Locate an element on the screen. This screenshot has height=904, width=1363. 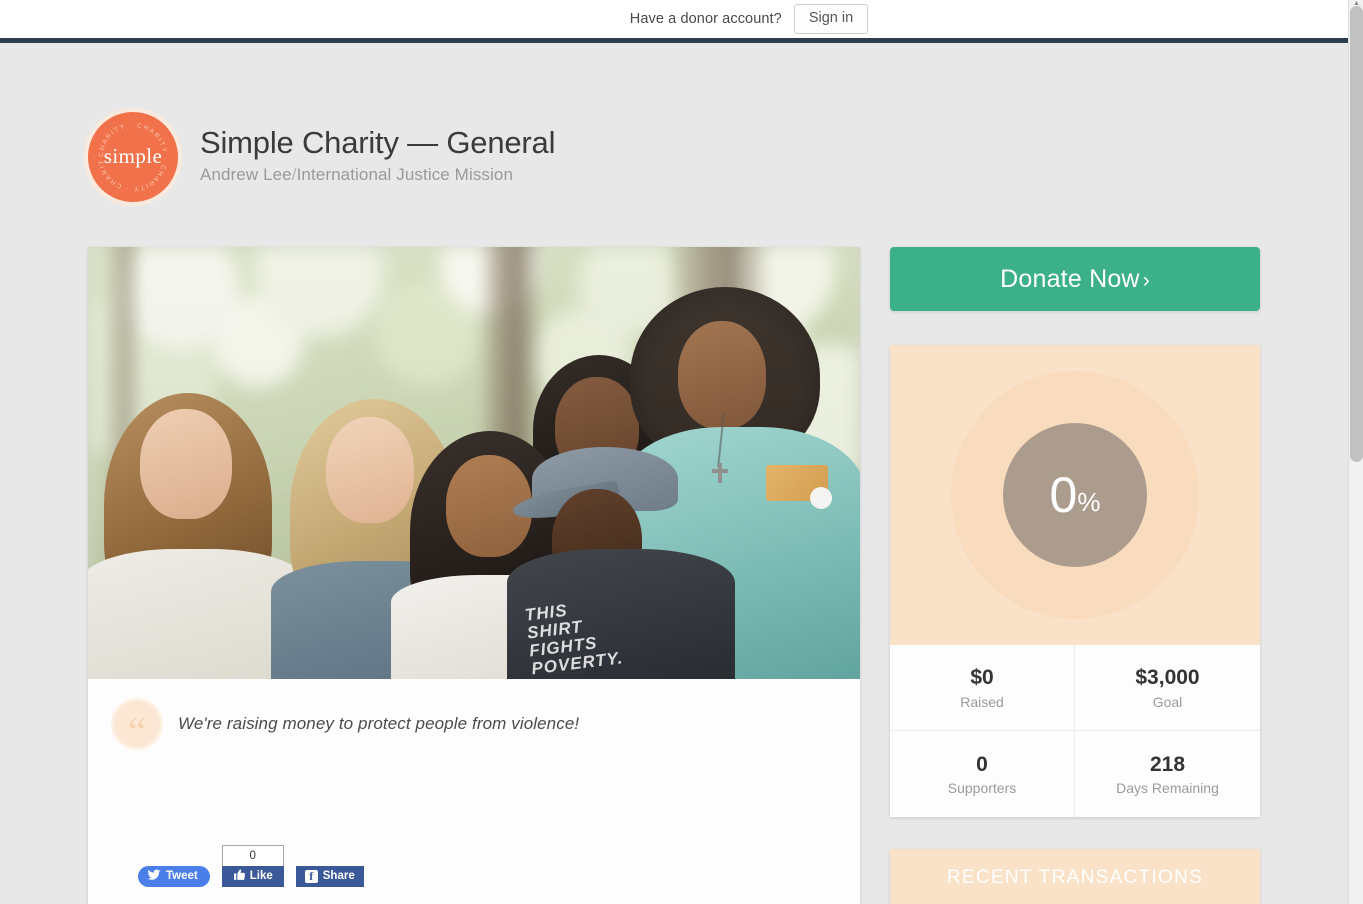
chevron-right-icon: › is located at coordinates (1146, 280).